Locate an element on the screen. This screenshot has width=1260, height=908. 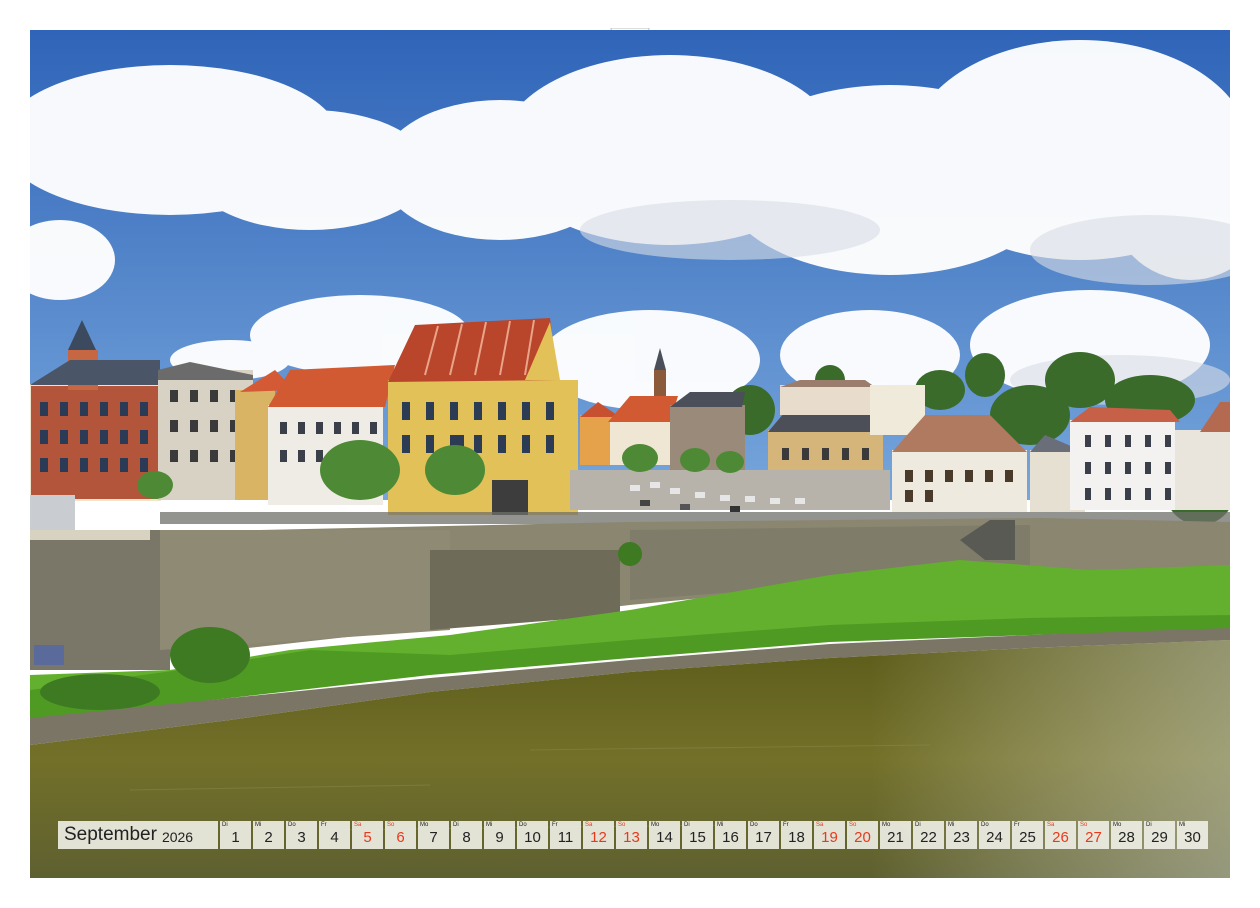
day-number: 2 is located at coordinates (268, 837).